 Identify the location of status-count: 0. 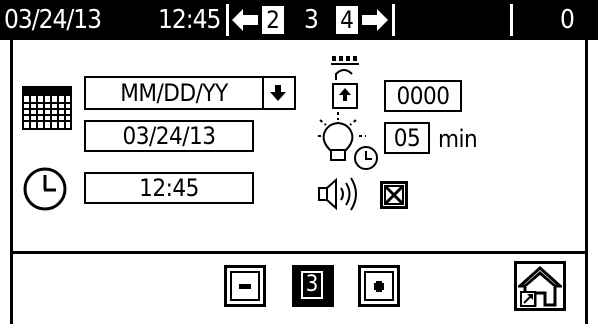
(567, 20).